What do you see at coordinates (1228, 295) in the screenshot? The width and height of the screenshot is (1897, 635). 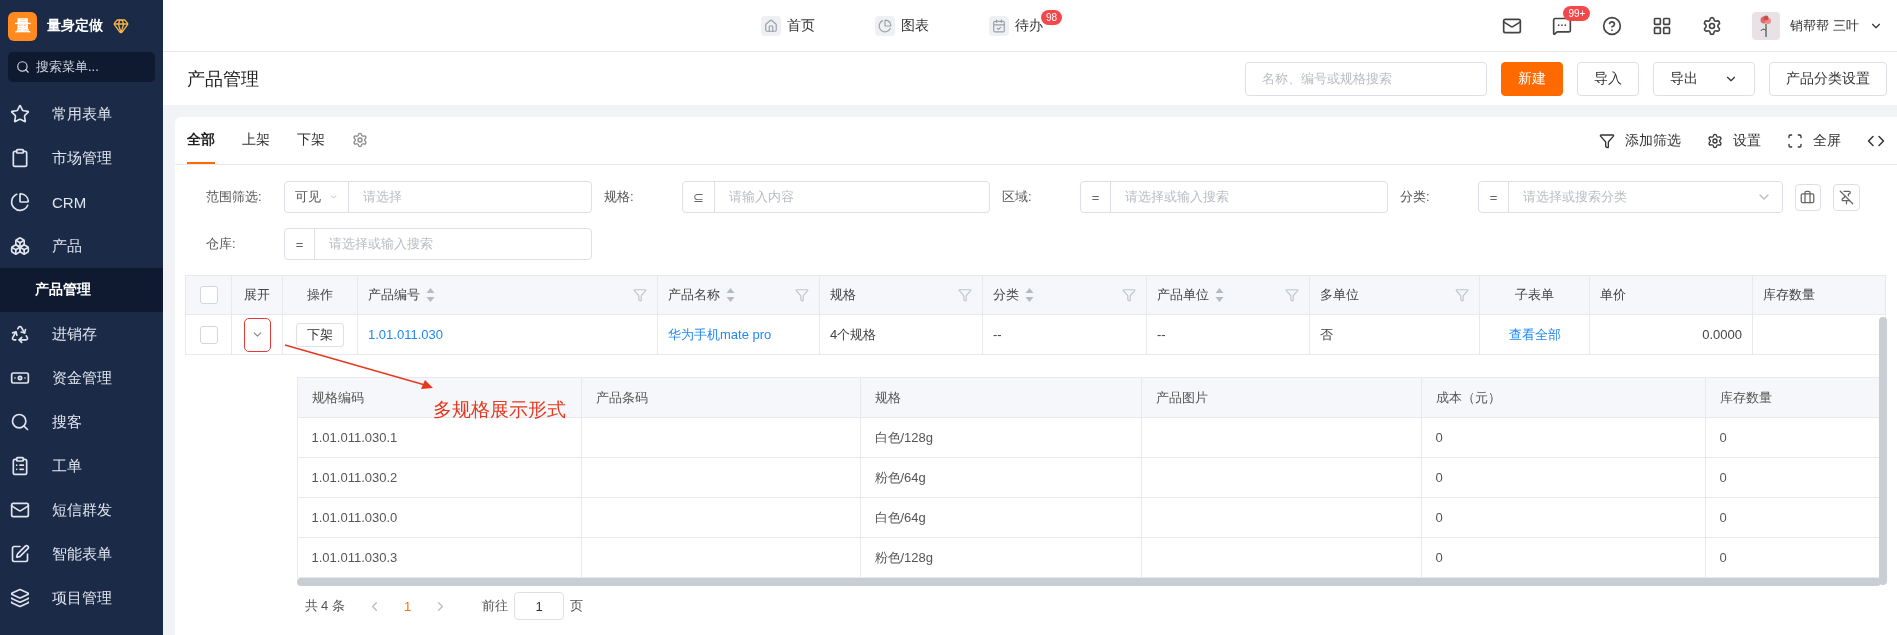 I see `column-header: 产品单位` at bounding box center [1228, 295].